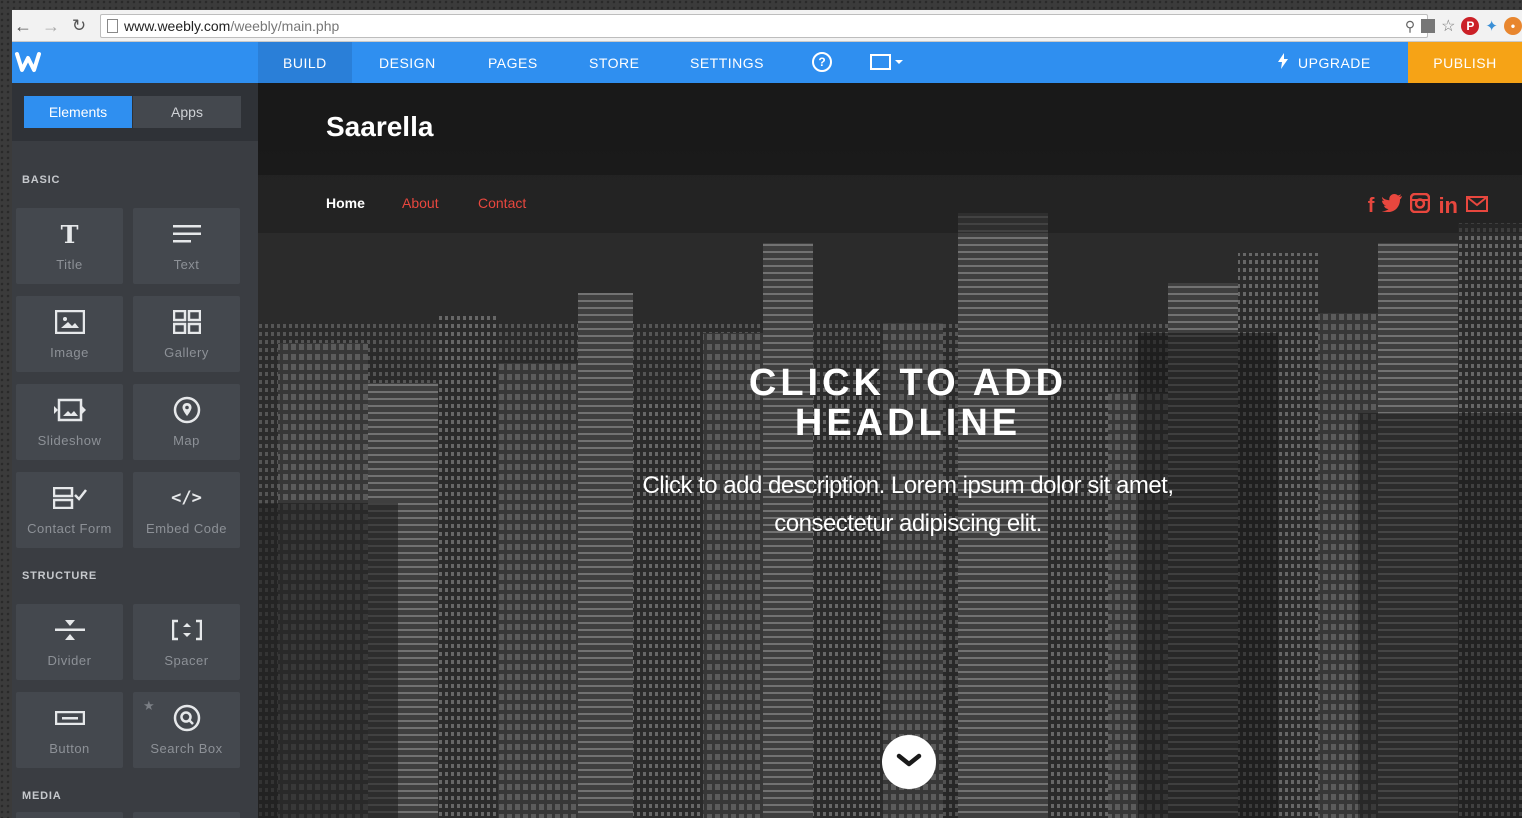 This screenshot has height=818, width=1522. What do you see at coordinates (886, 62) in the screenshot?
I see `device-preview-icon` at bounding box center [886, 62].